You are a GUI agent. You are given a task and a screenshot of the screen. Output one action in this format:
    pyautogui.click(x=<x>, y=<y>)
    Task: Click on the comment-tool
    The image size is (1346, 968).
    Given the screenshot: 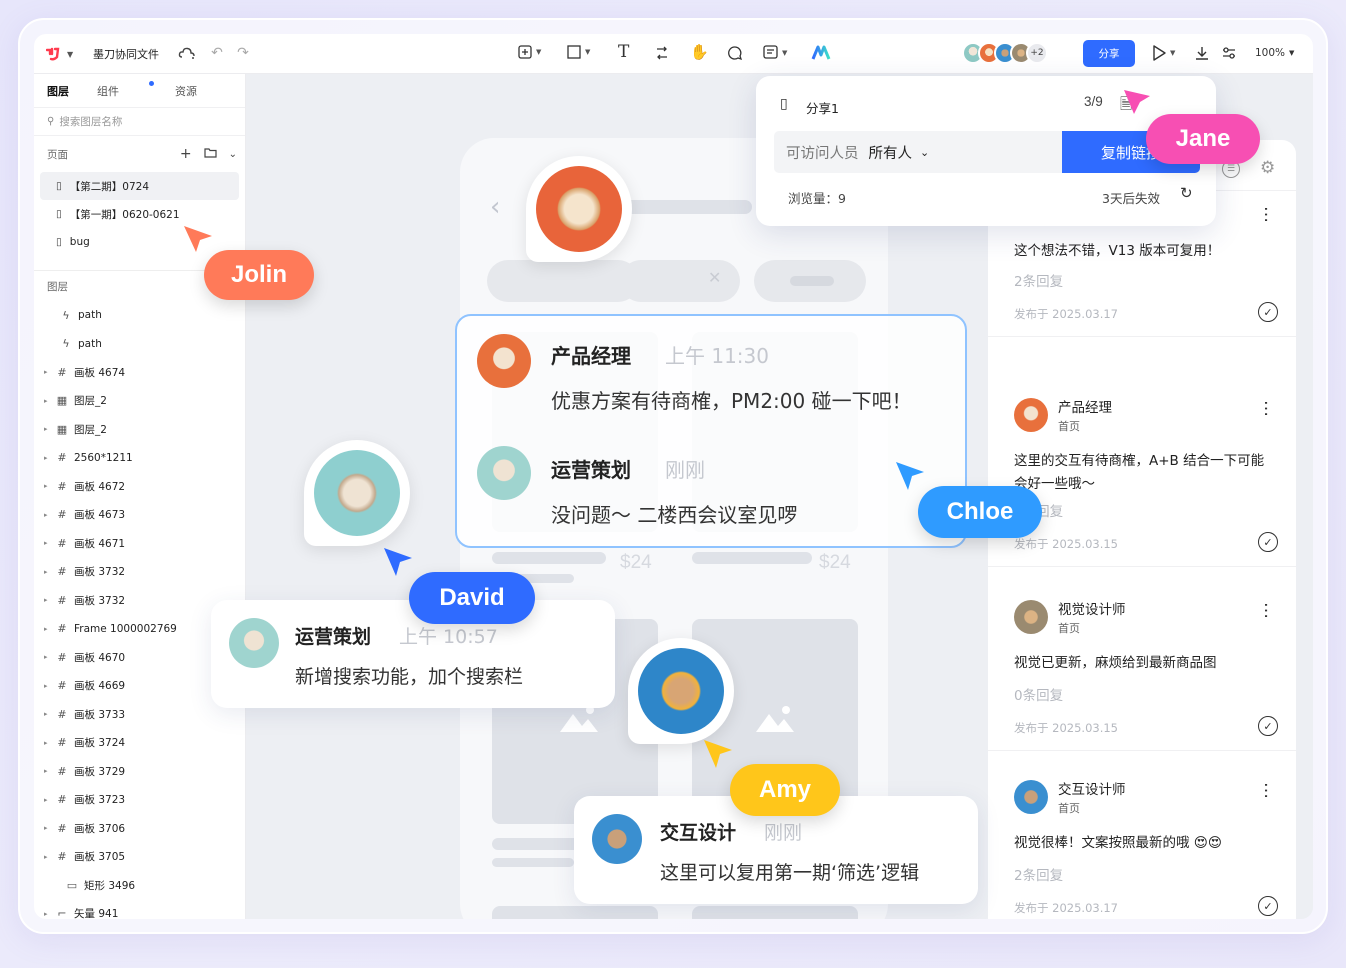 What is the action you would take?
    pyautogui.click(x=735, y=53)
    